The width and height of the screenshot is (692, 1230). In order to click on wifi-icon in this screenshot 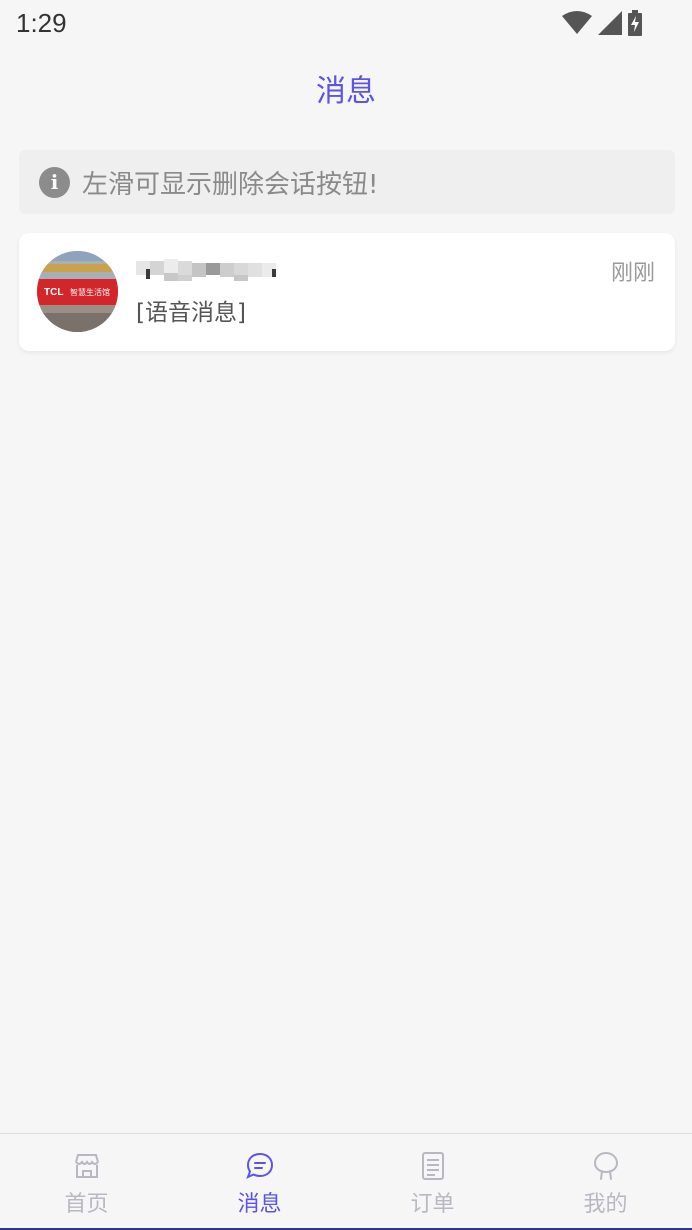, I will do `click(577, 22)`.